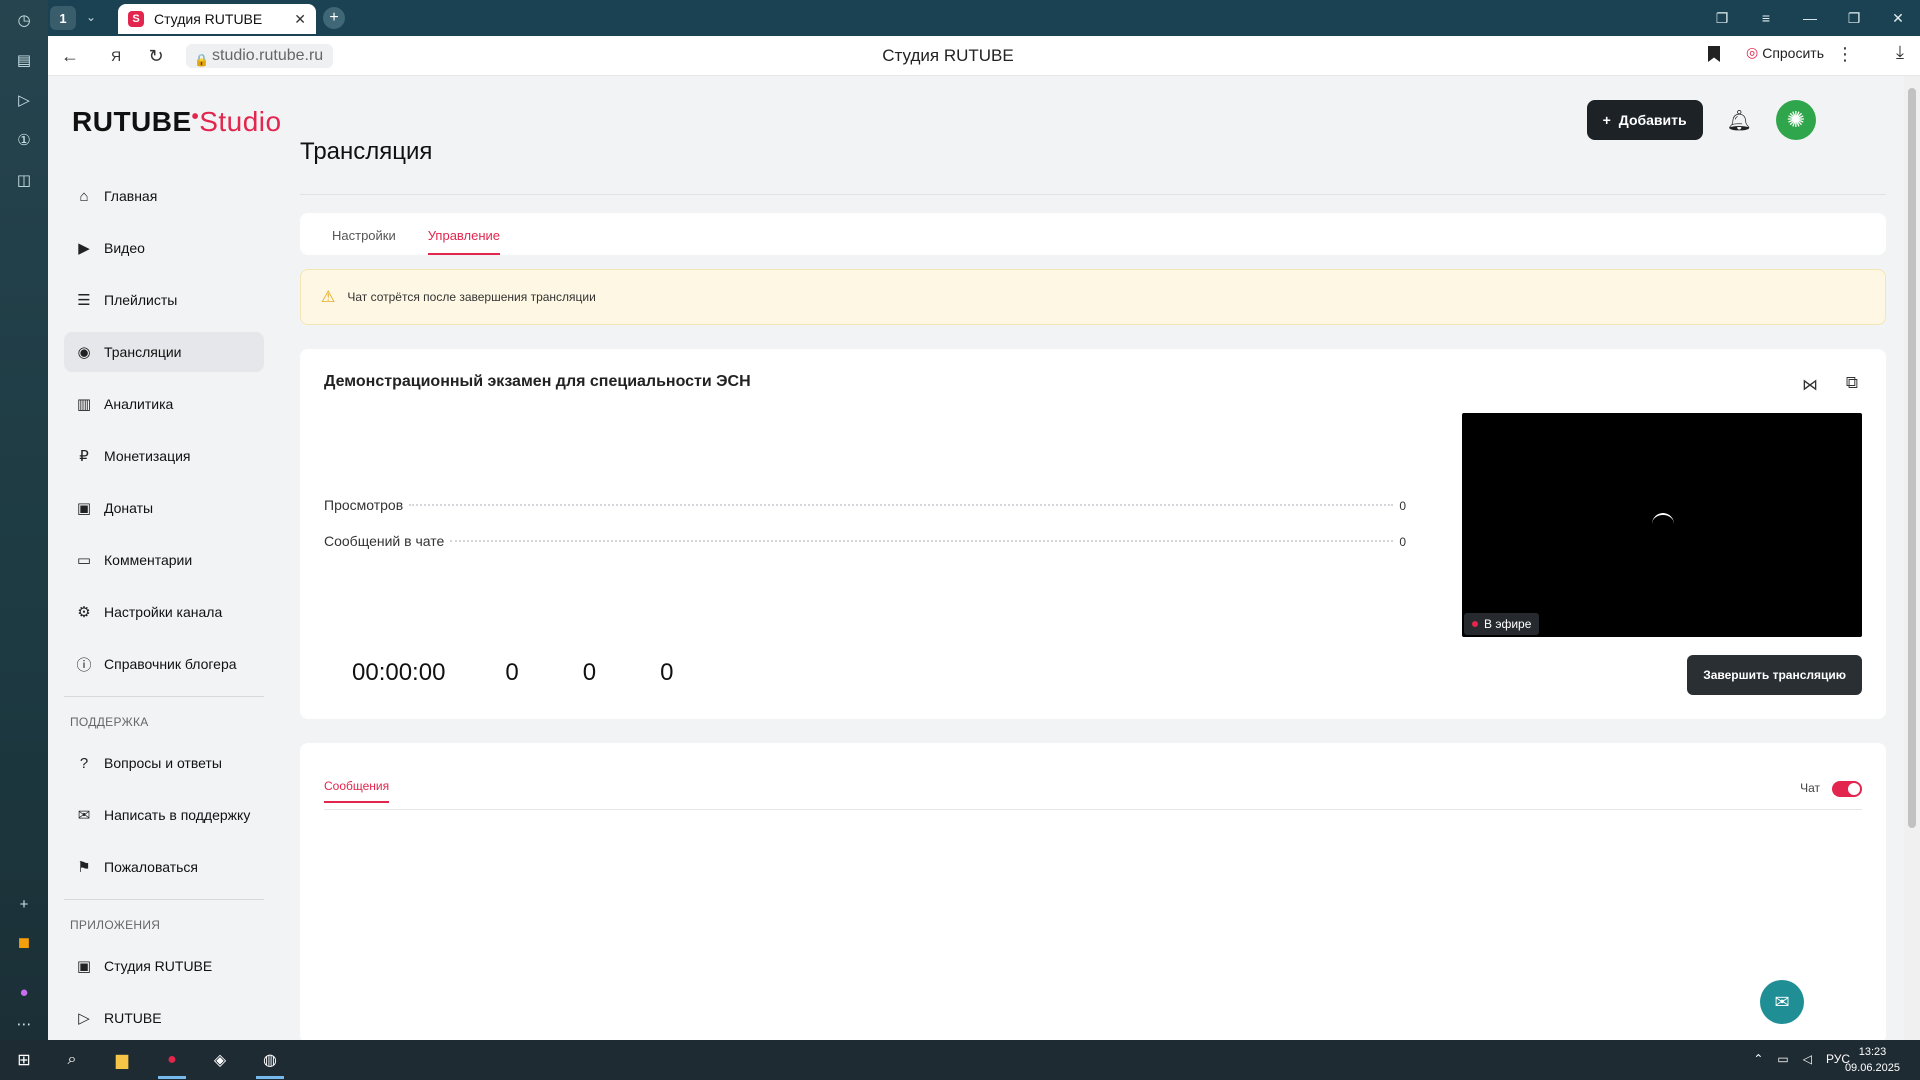 The image size is (1920, 1080). I want to click on tab-settings: Настройки, so click(364, 241).